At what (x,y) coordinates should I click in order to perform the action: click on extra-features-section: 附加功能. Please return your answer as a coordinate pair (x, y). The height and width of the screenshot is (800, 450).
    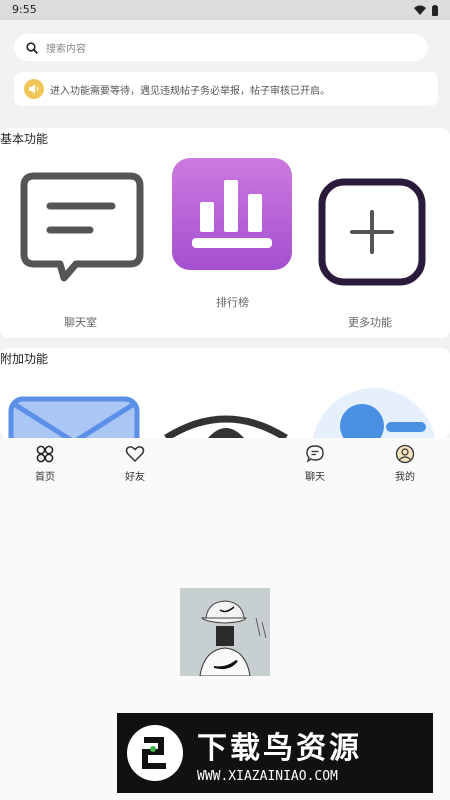
    Looking at the image, I should click on (225, 393).